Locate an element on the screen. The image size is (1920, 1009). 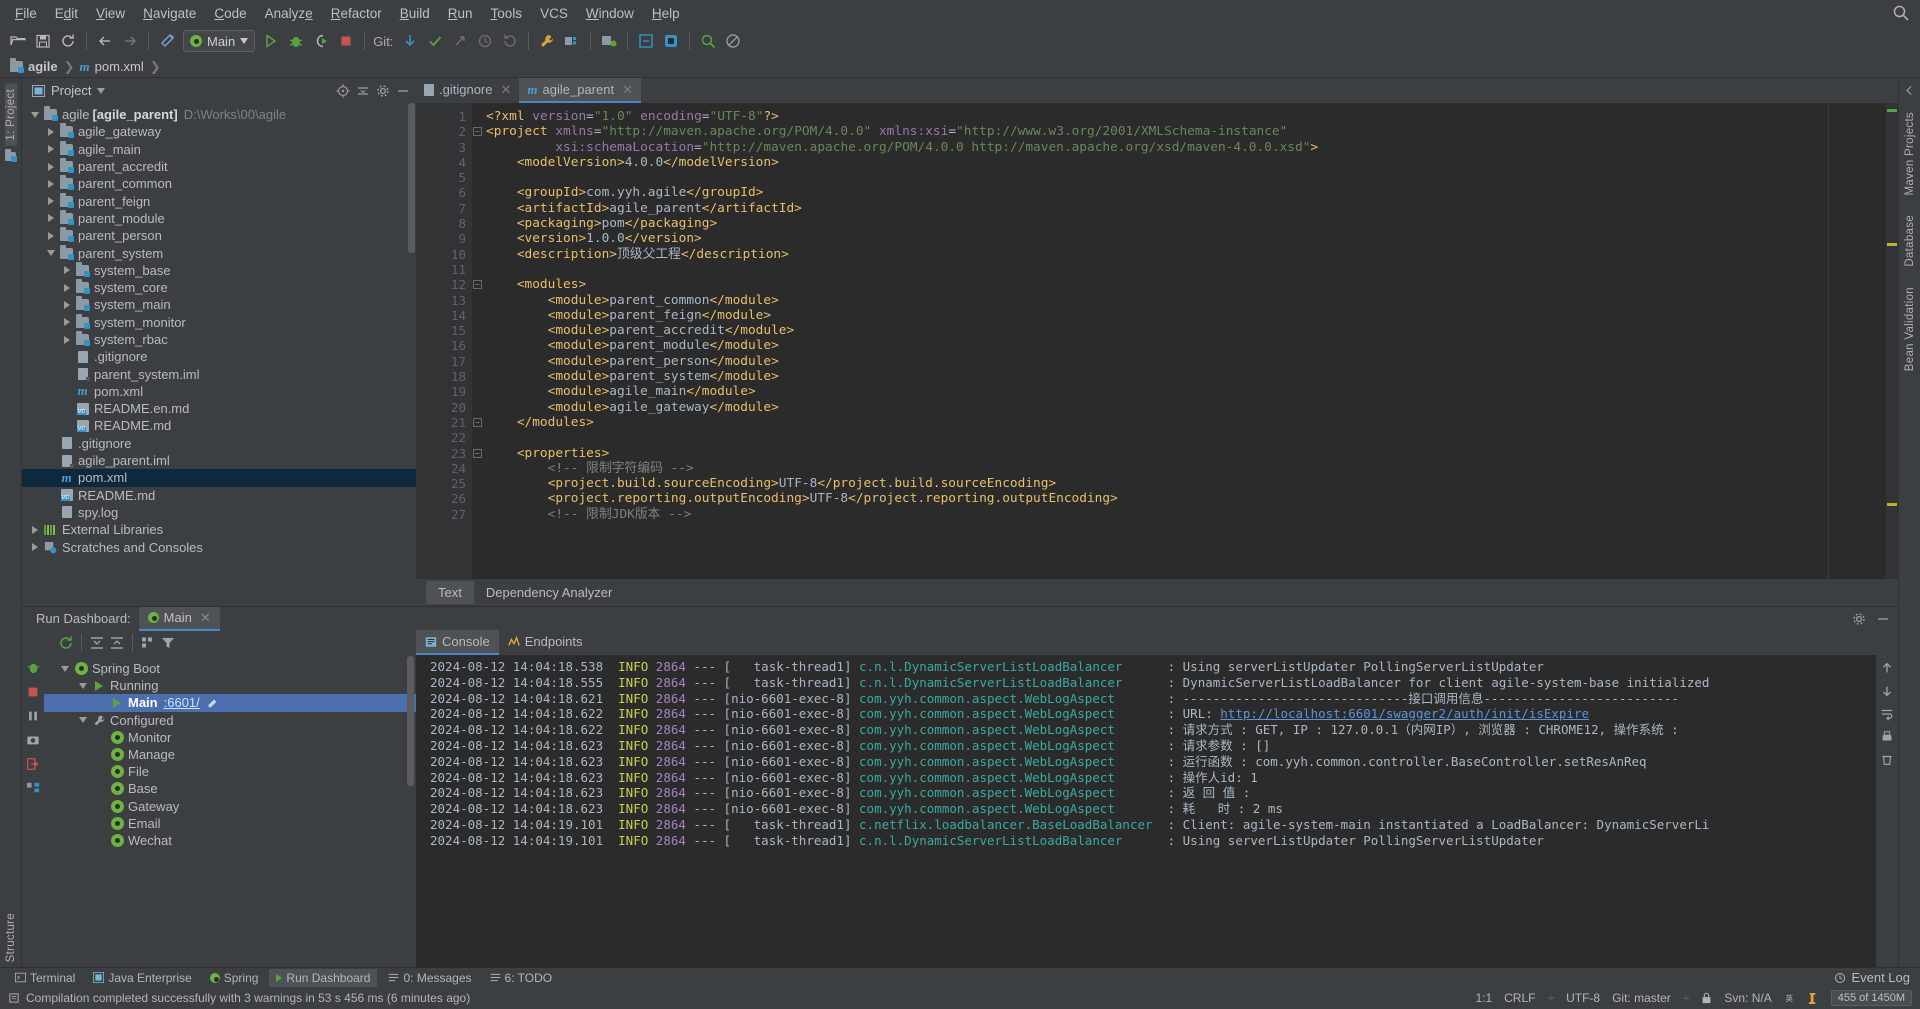
tool-window-button: Terminal is located at coordinates (45, 978).